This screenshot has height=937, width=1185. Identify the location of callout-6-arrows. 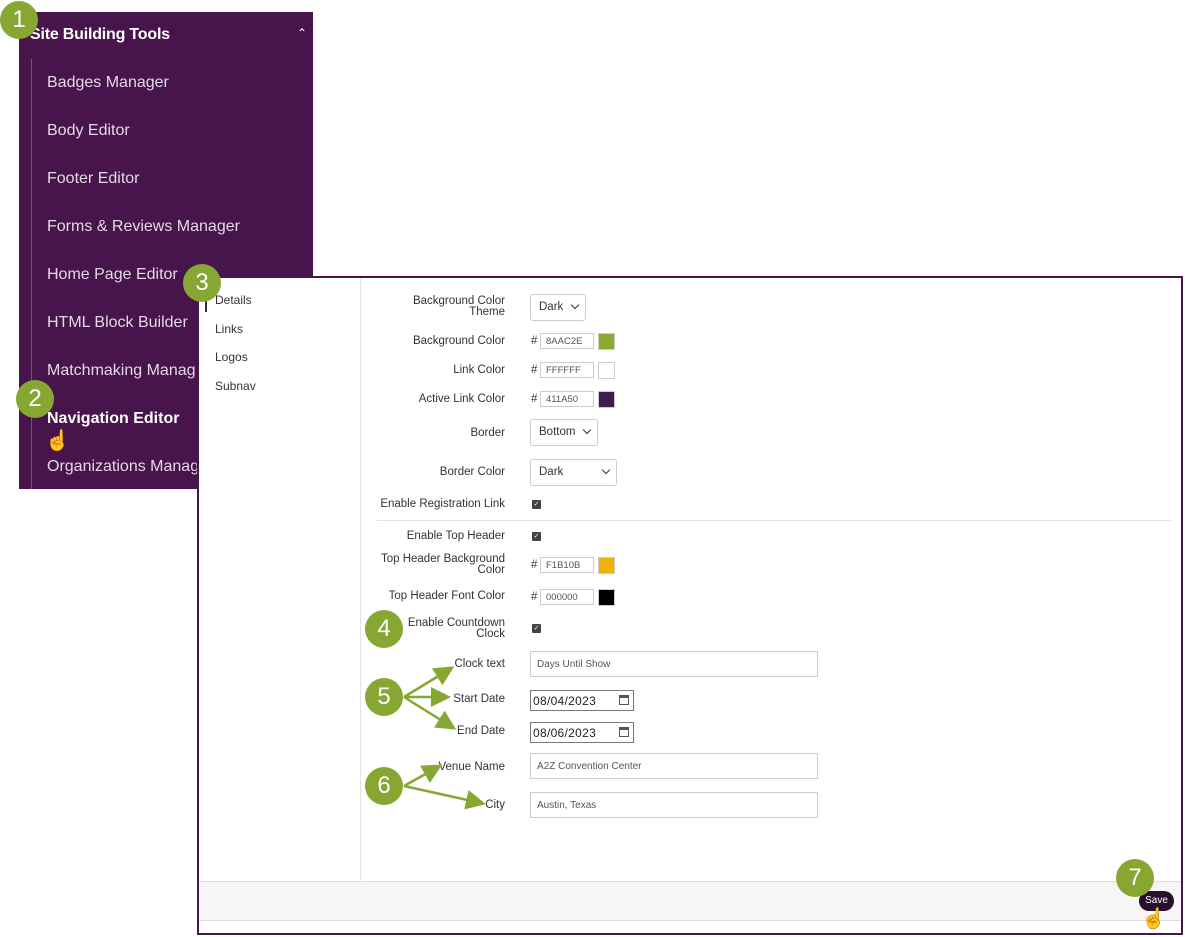
(444, 787).